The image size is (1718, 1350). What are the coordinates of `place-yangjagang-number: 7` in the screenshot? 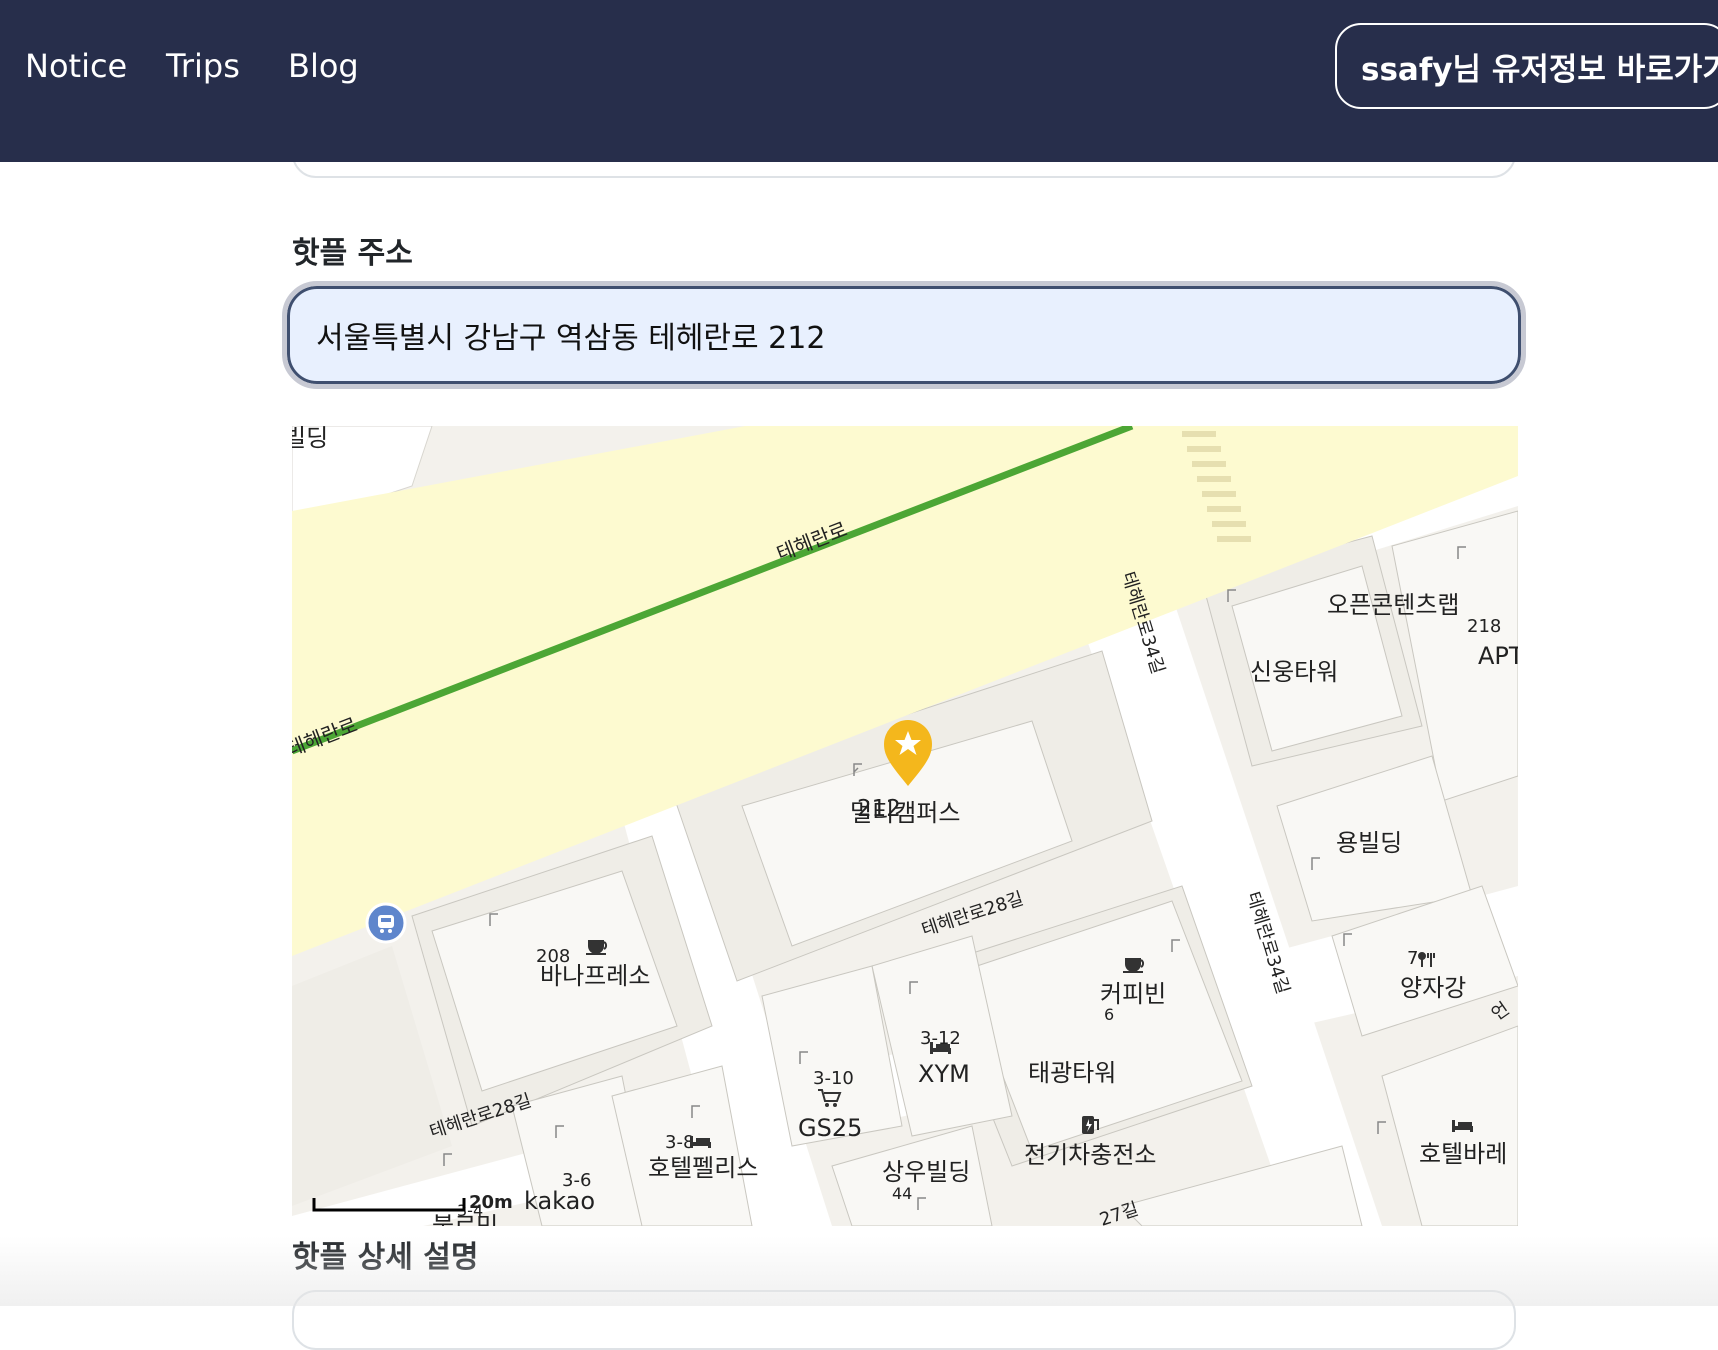 It's located at (1412, 958).